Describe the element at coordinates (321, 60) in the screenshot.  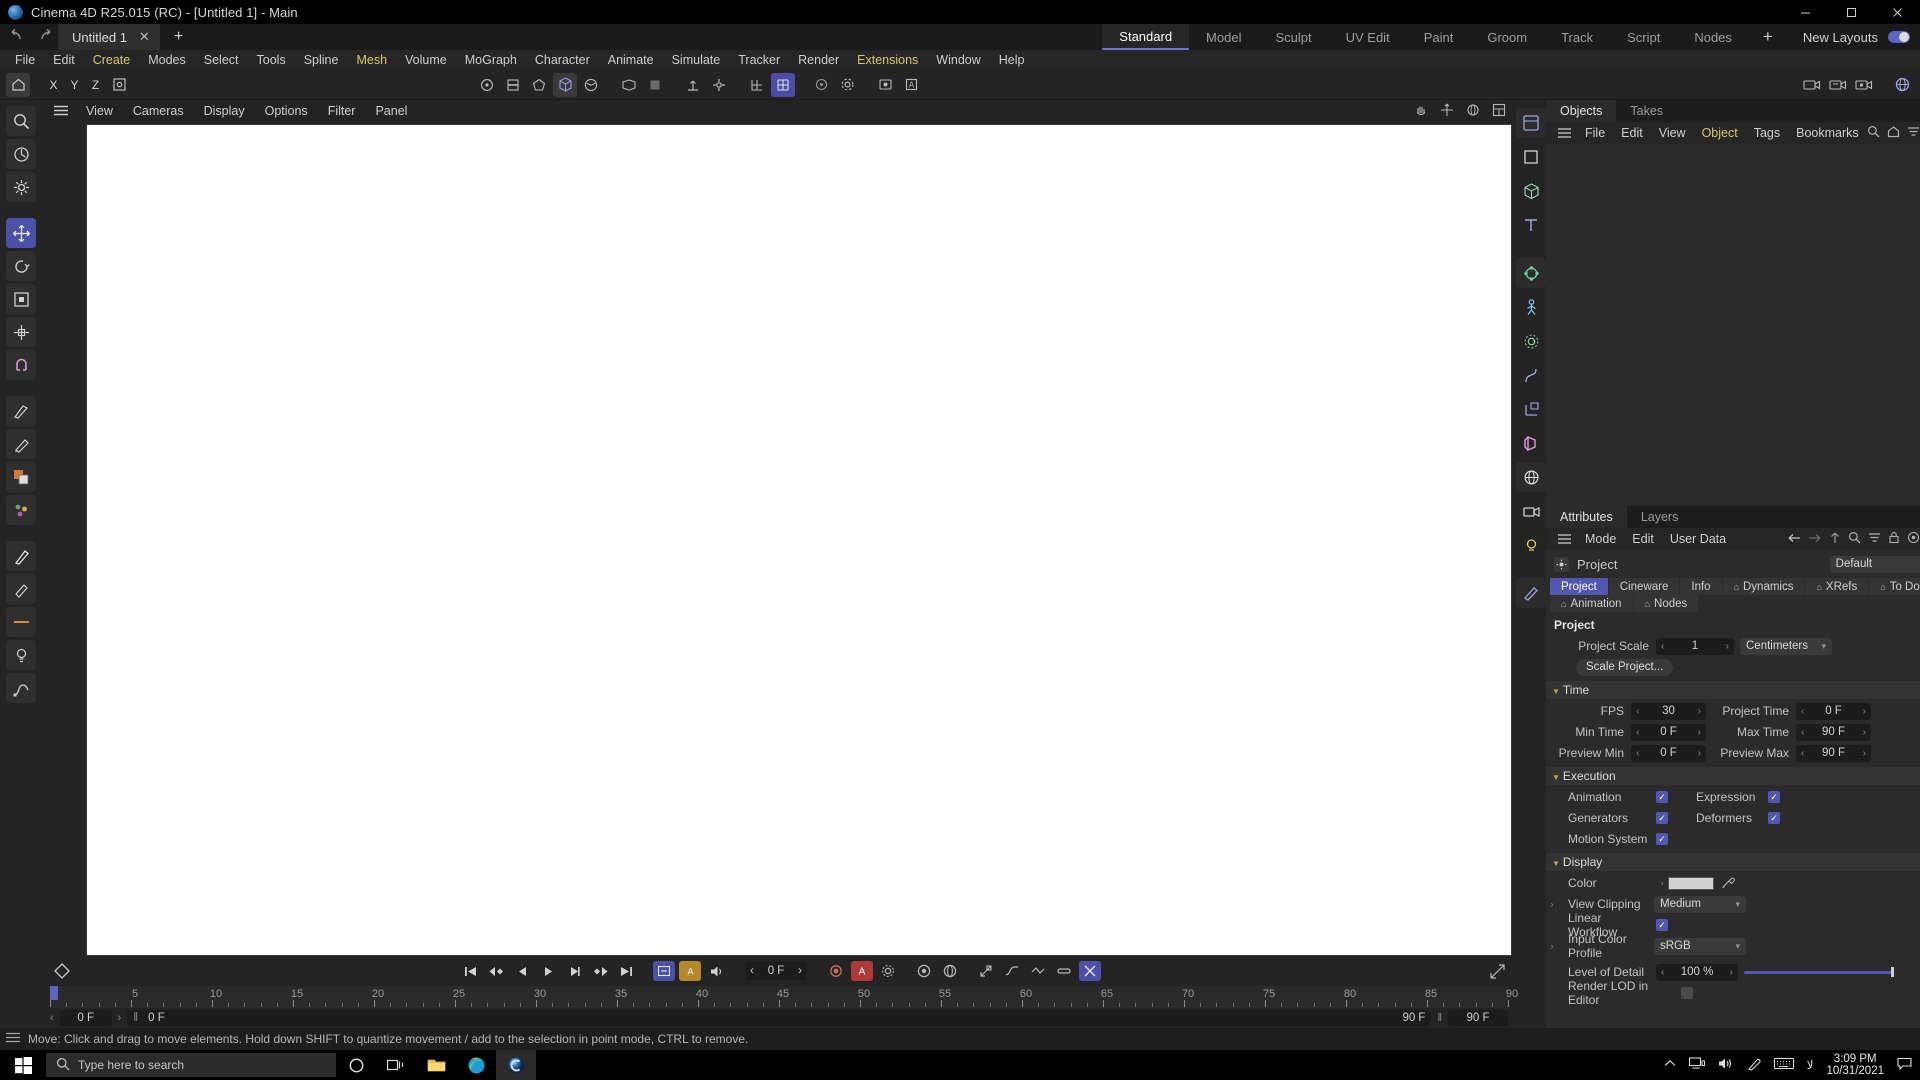
I see `menu-spline: Spline` at that location.